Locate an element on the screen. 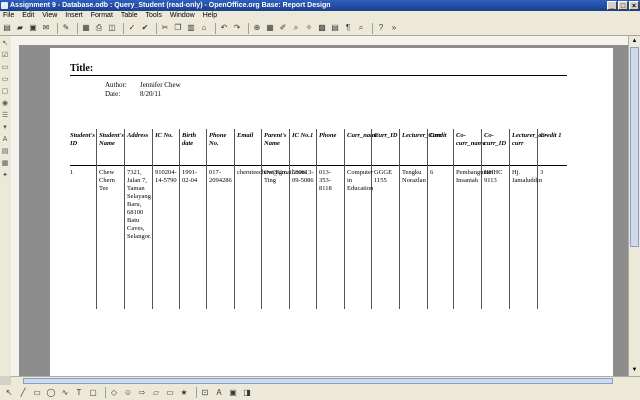  extrusion-icon: ◨ is located at coordinates (247, 393).